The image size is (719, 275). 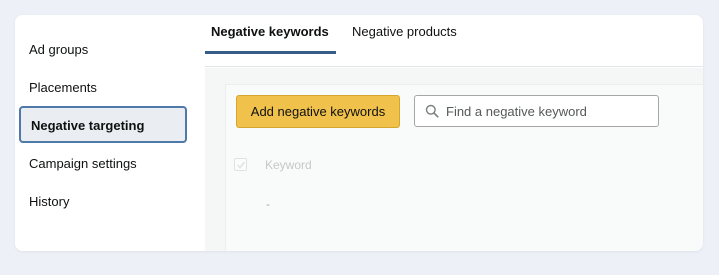 I want to click on sidebar-item-ad-groups: Ad groups, so click(x=58, y=49).